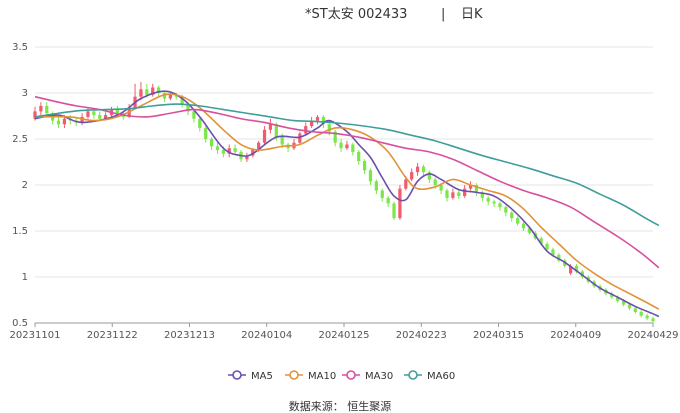  What do you see at coordinates (441, 376) in the screenshot?
I see `legend-label: MA60` at bounding box center [441, 376].